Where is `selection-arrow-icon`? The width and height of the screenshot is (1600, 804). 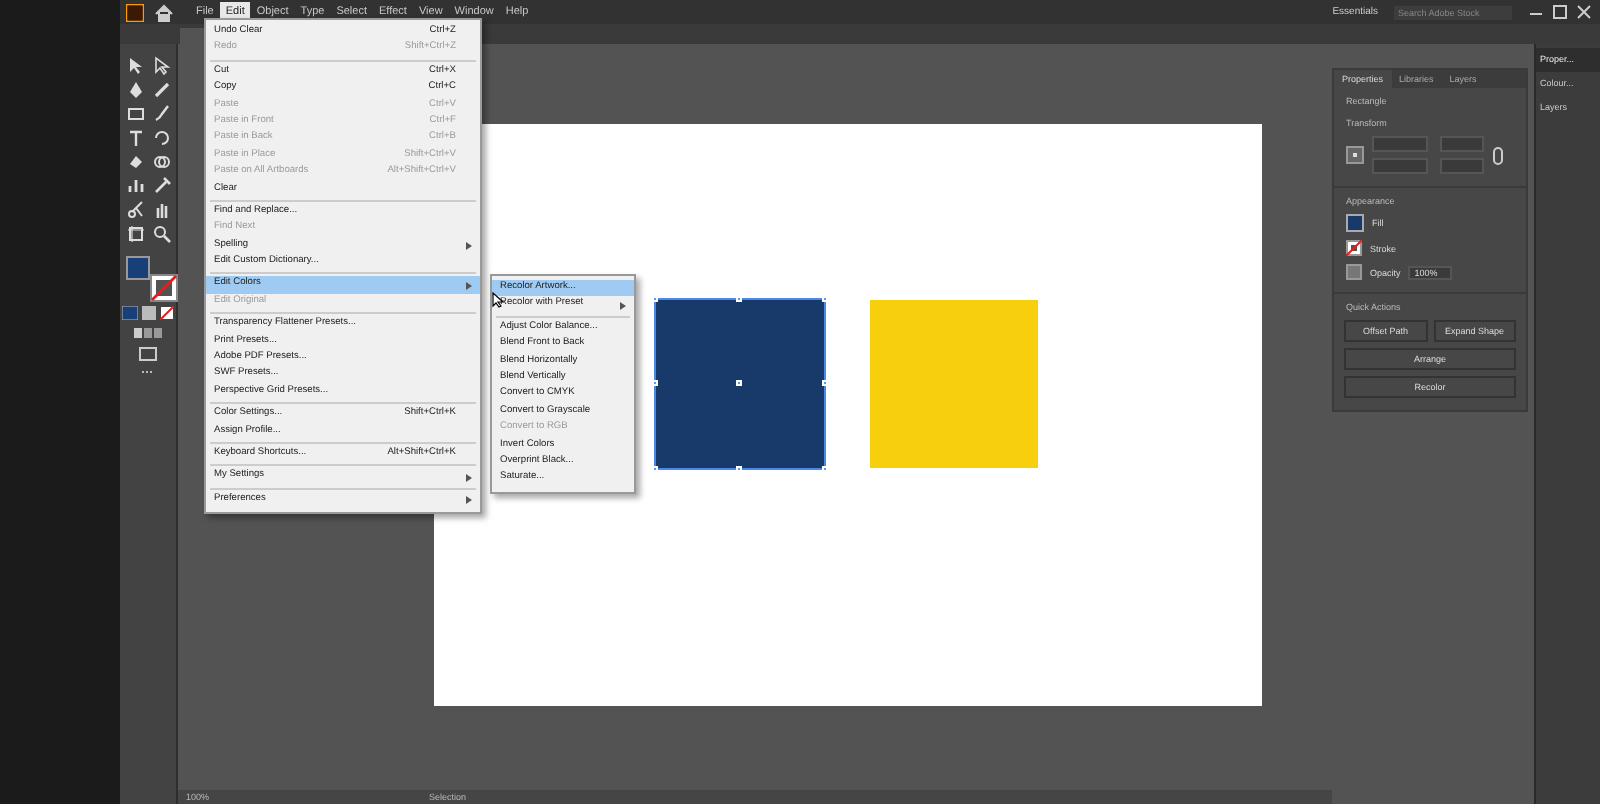 selection-arrow-icon is located at coordinates (135, 66).